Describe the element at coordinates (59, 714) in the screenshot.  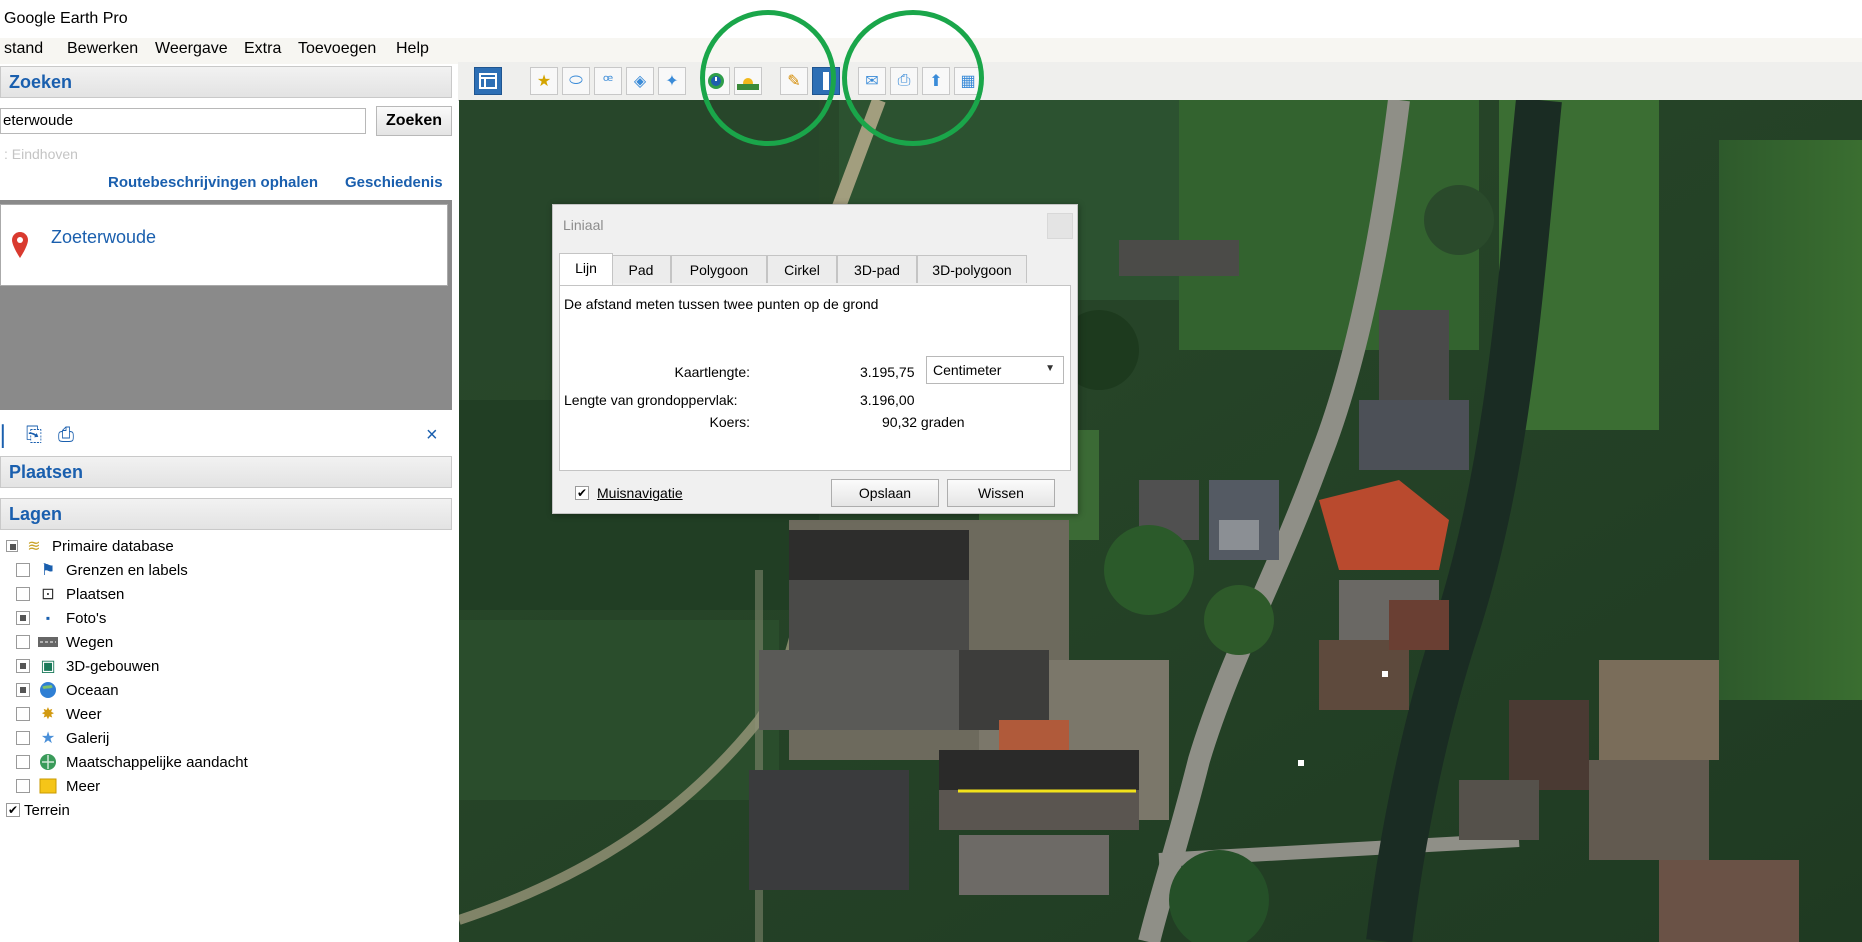
I see `layer-item: ✸ Weer` at that location.